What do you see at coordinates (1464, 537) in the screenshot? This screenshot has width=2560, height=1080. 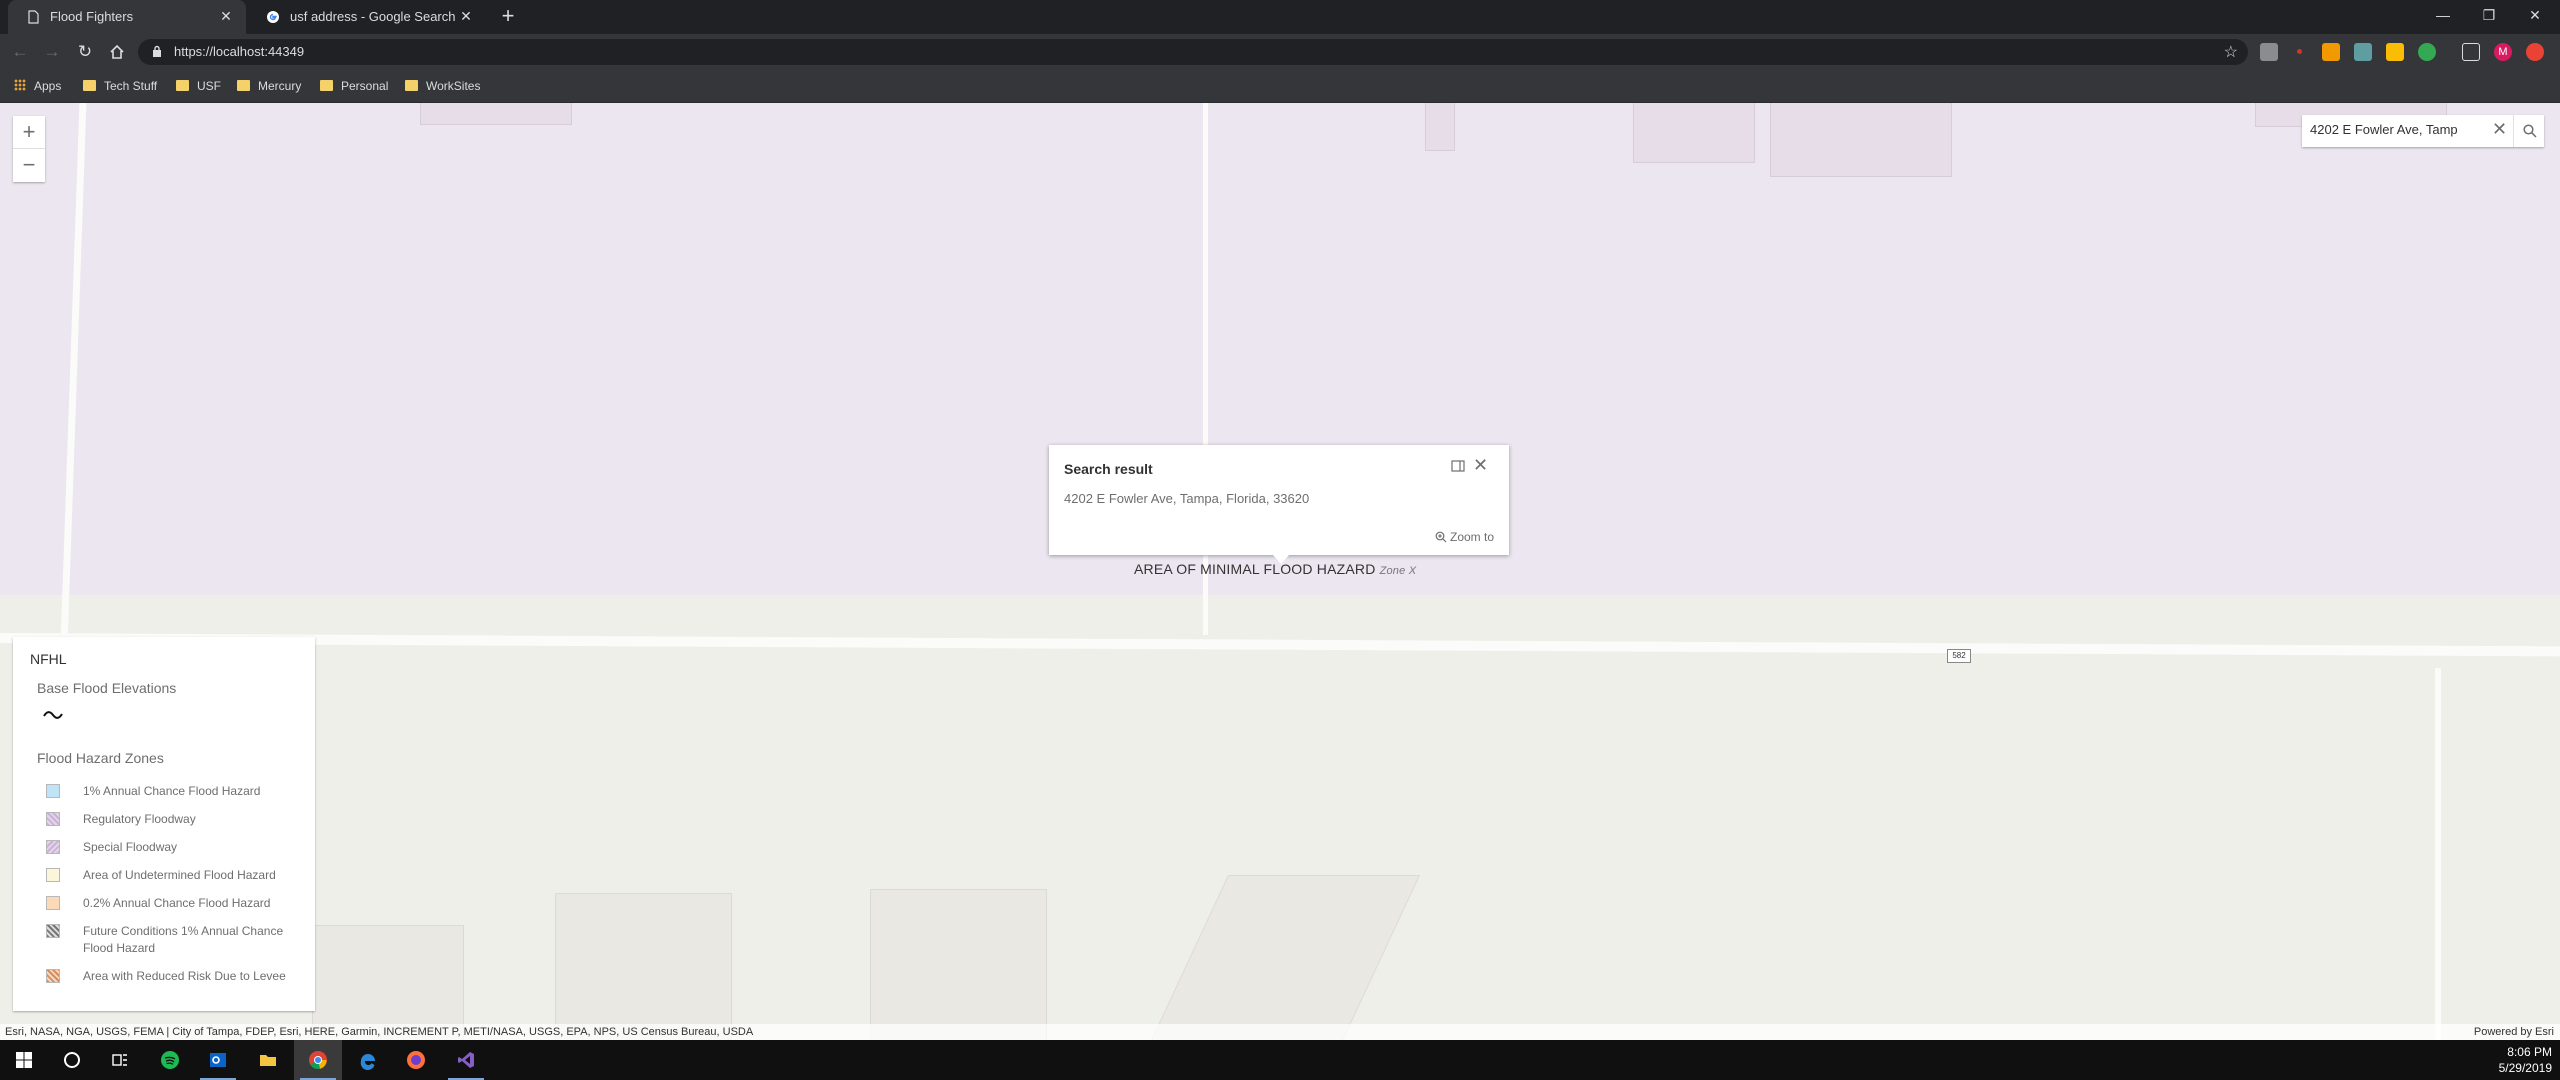 I see `zoom-to-button: Zoom to` at bounding box center [1464, 537].